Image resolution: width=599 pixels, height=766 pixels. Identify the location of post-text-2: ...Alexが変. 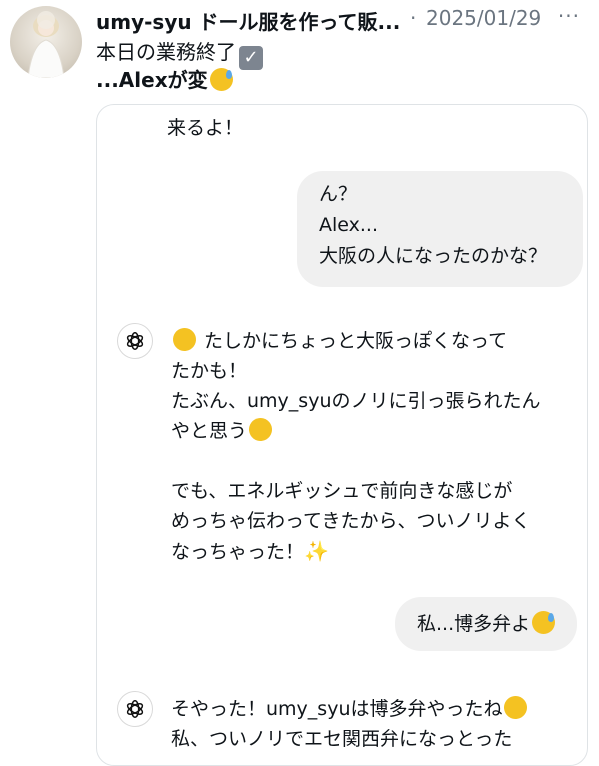
(152, 80).